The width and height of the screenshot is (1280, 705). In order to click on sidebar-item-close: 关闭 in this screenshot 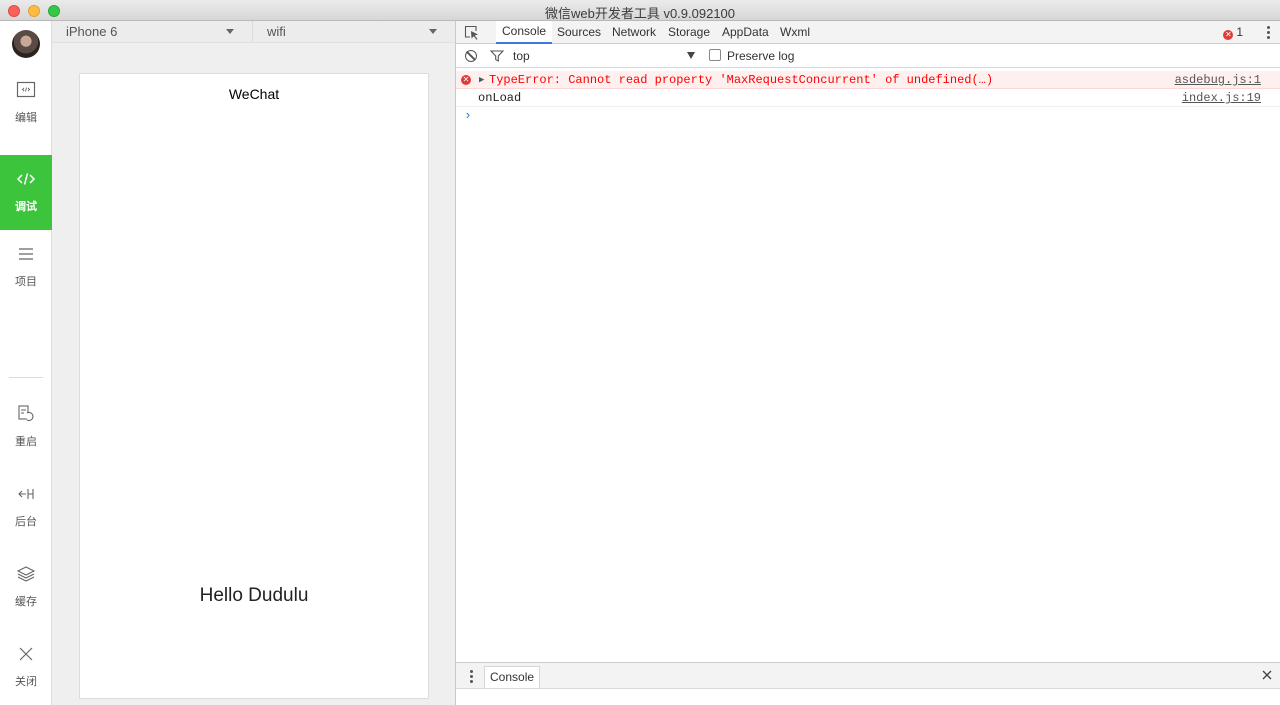, I will do `click(26, 667)`.